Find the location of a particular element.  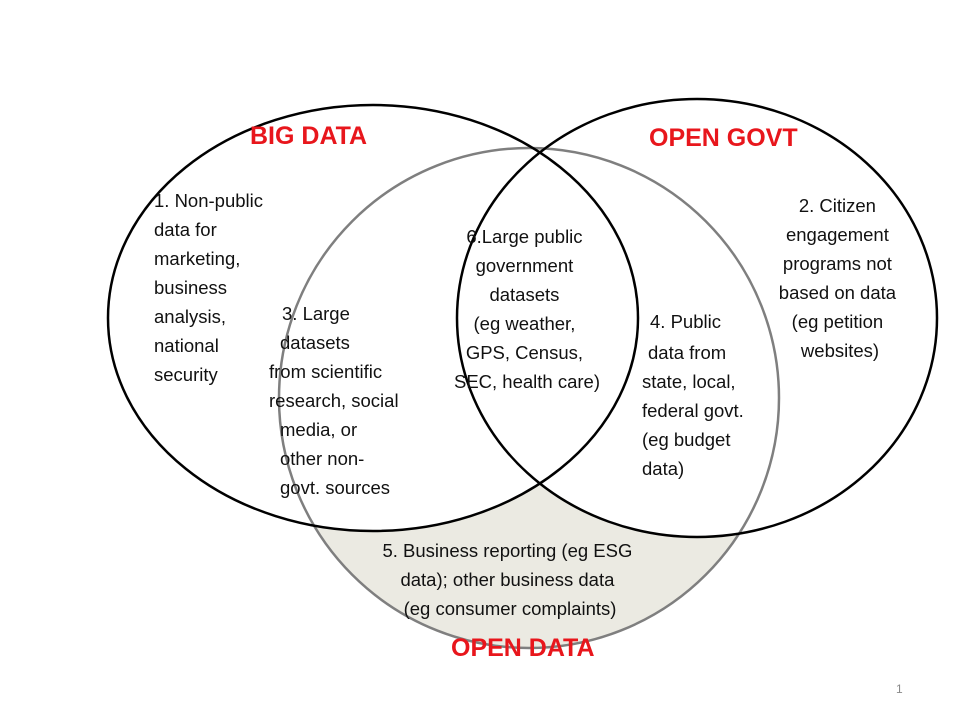

region-4-line: state, local, is located at coordinates (689, 381).